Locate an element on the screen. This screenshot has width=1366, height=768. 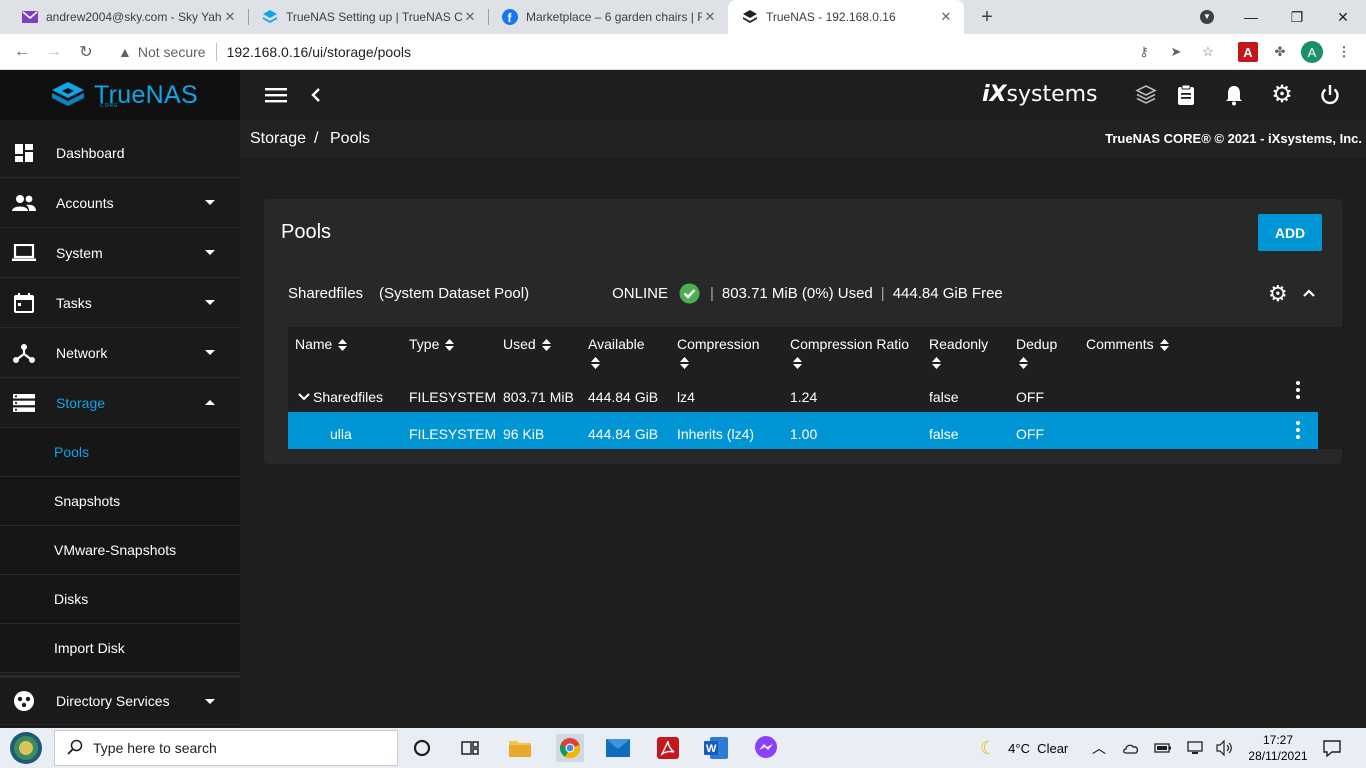
forward-button: → is located at coordinates (54, 52).